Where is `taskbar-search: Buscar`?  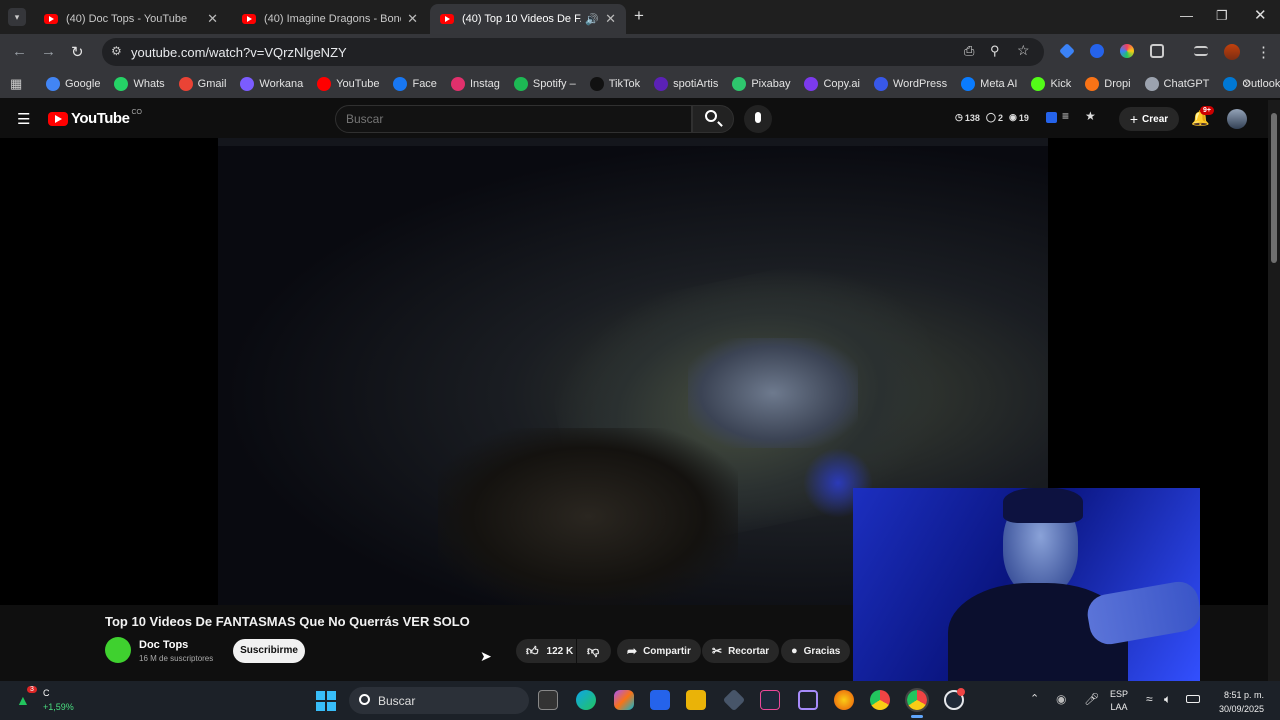
taskbar-search: Buscar is located at coordinates (439, 700).